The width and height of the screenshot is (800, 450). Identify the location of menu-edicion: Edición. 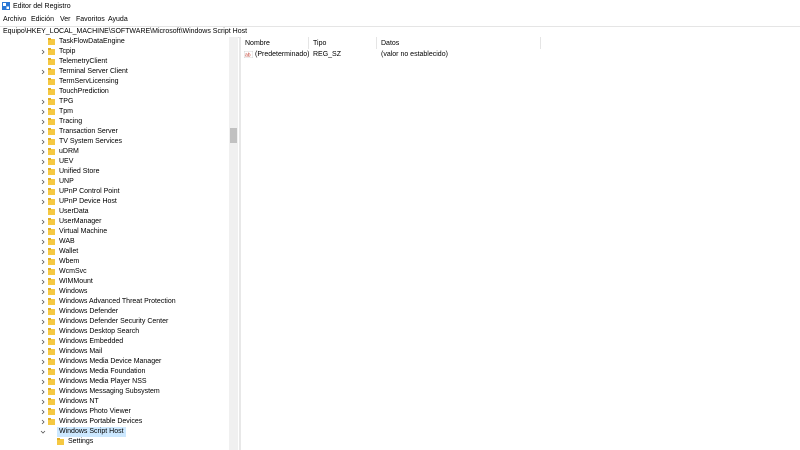
(42, 19).